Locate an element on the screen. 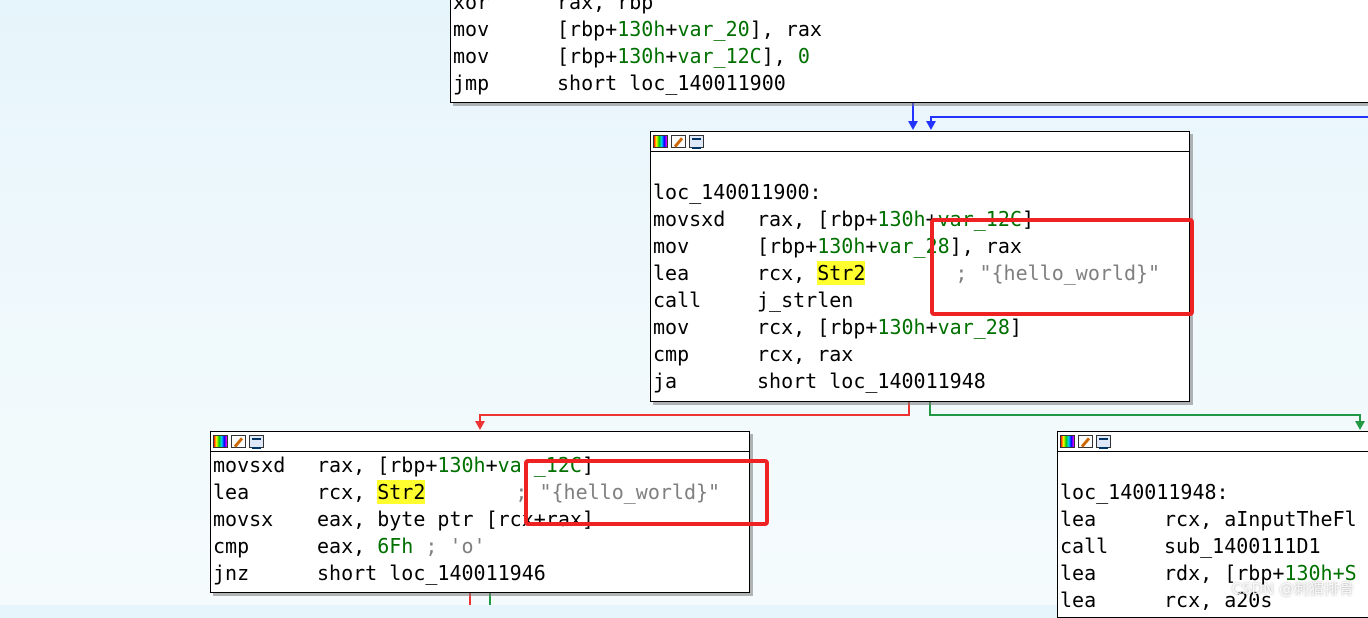  edge-green-h is located at coordinates (1145, 415).